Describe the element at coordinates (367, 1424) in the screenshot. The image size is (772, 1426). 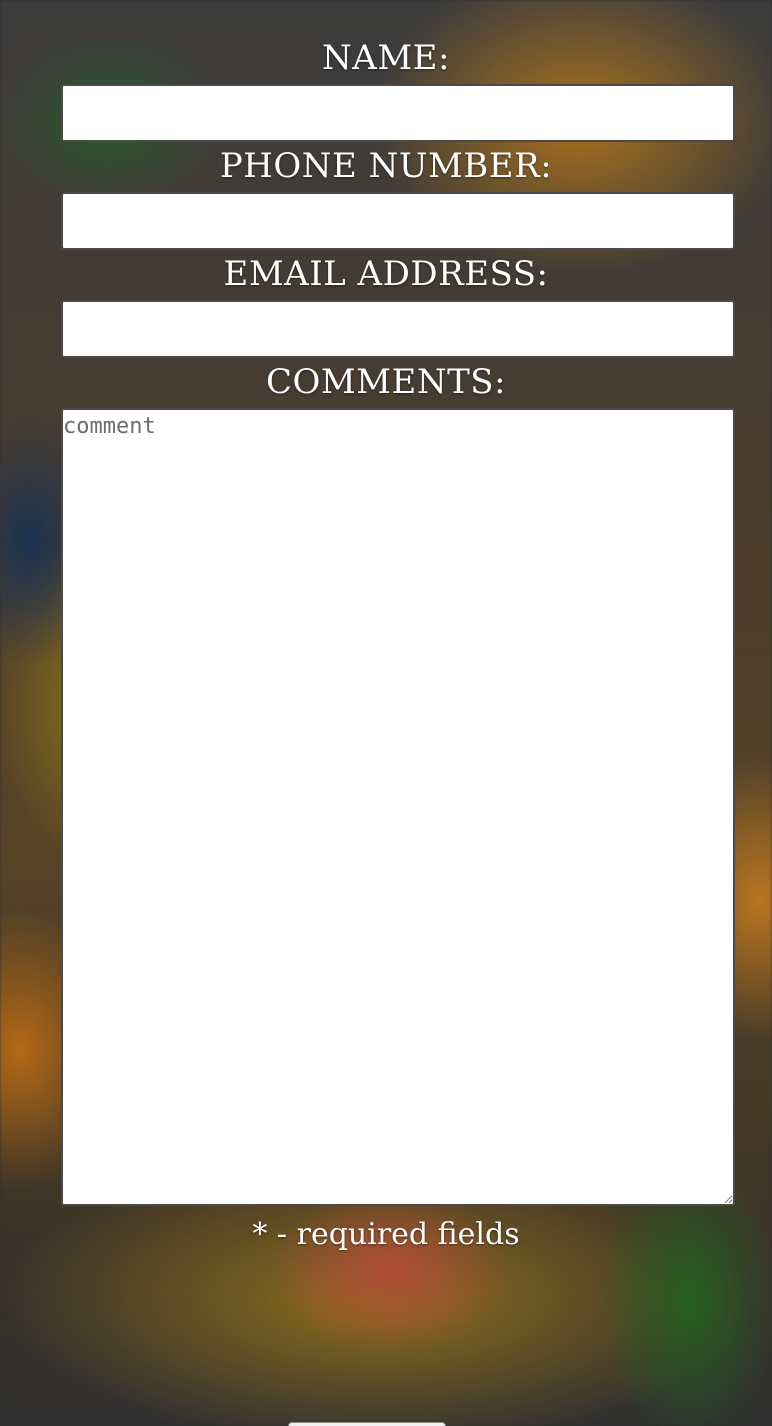
I see `submit-button` at that location.